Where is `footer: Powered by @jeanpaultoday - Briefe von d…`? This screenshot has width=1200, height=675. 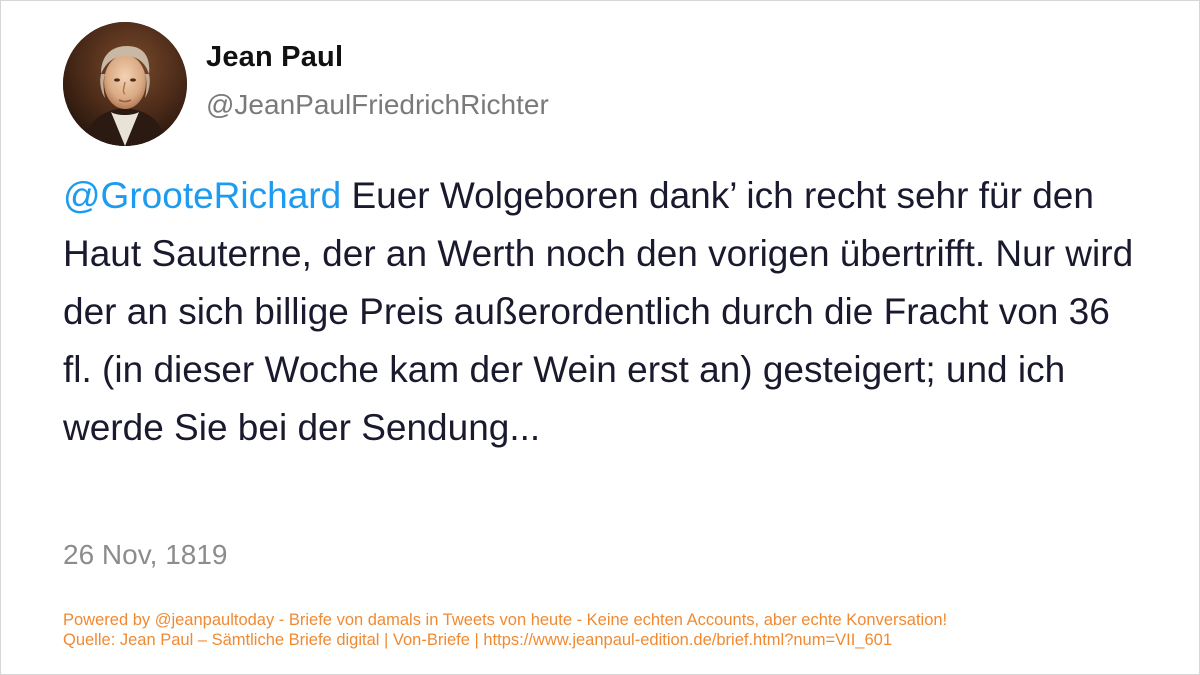
footer: Powered by @jeanpaultoday - Briefe von d… is located at coordinates (505, 630).